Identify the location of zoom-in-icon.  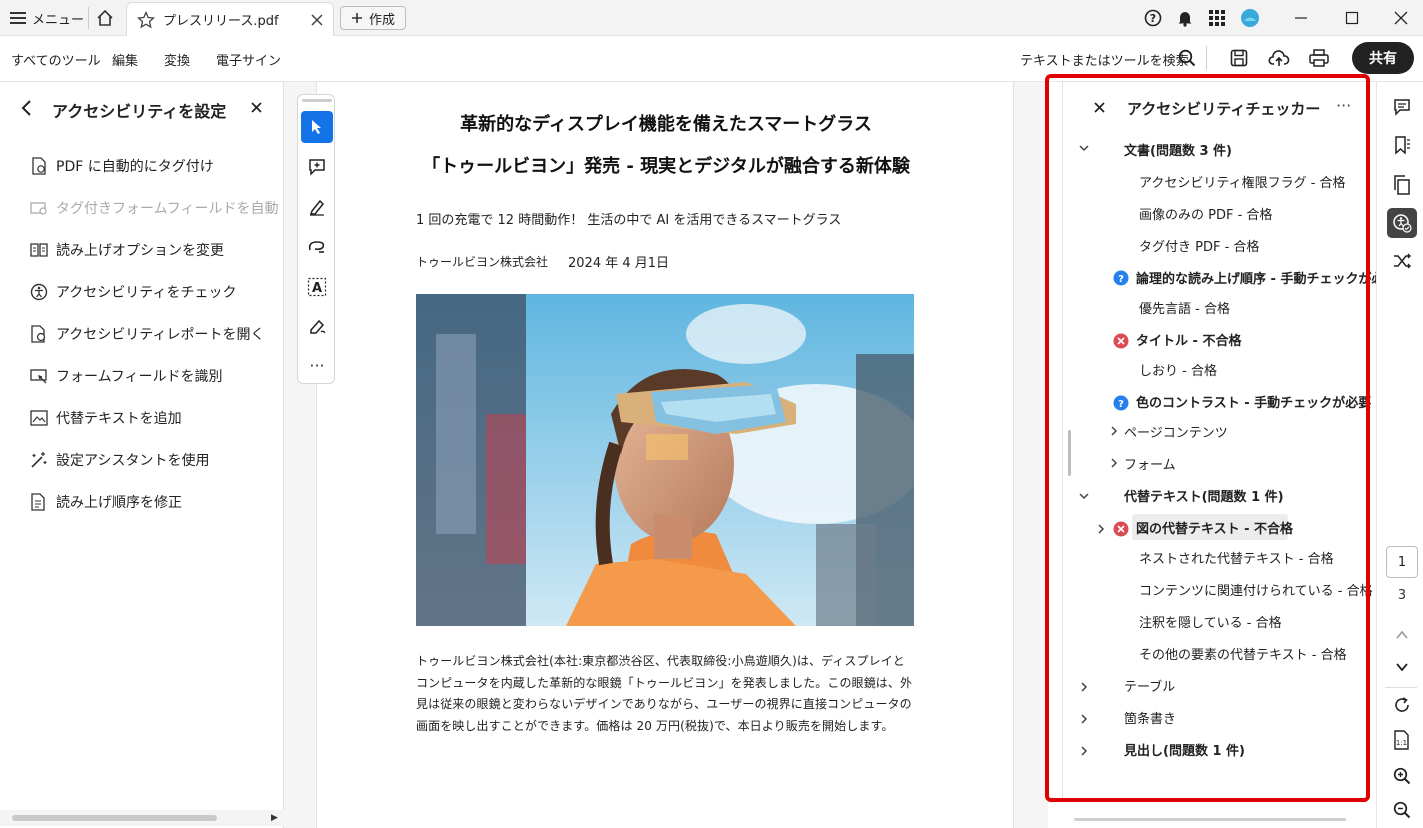
(1402, 776).